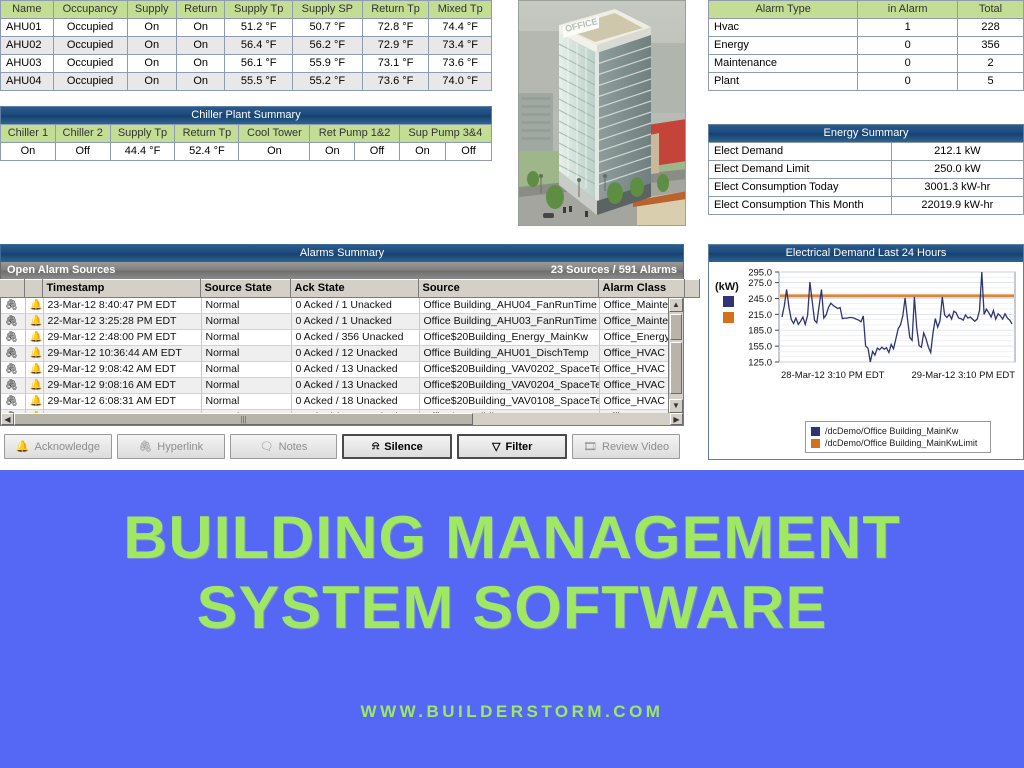  Describe the element at coordinates (957, 169) in the screenshot. I see `cell-value: 250.0 kW` at that location.